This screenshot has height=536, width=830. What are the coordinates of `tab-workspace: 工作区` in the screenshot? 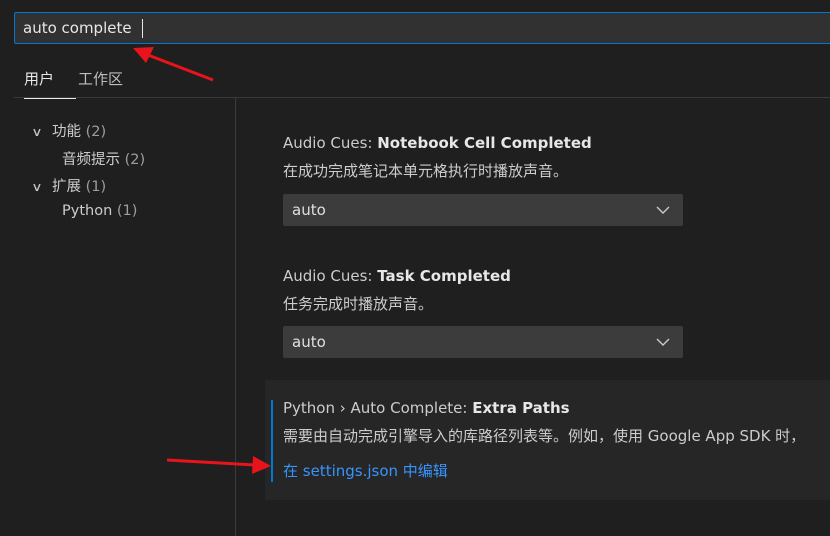 It's located at (100, 83).